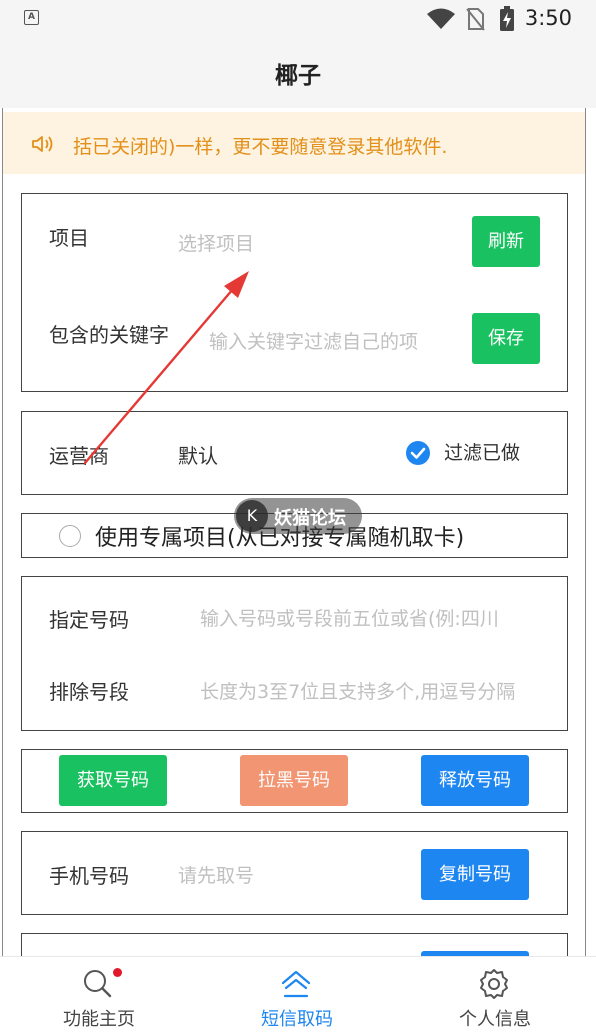 The width and height of the screenshot is (596, 1032). I want to click on notification-badge, so click(117, 972).